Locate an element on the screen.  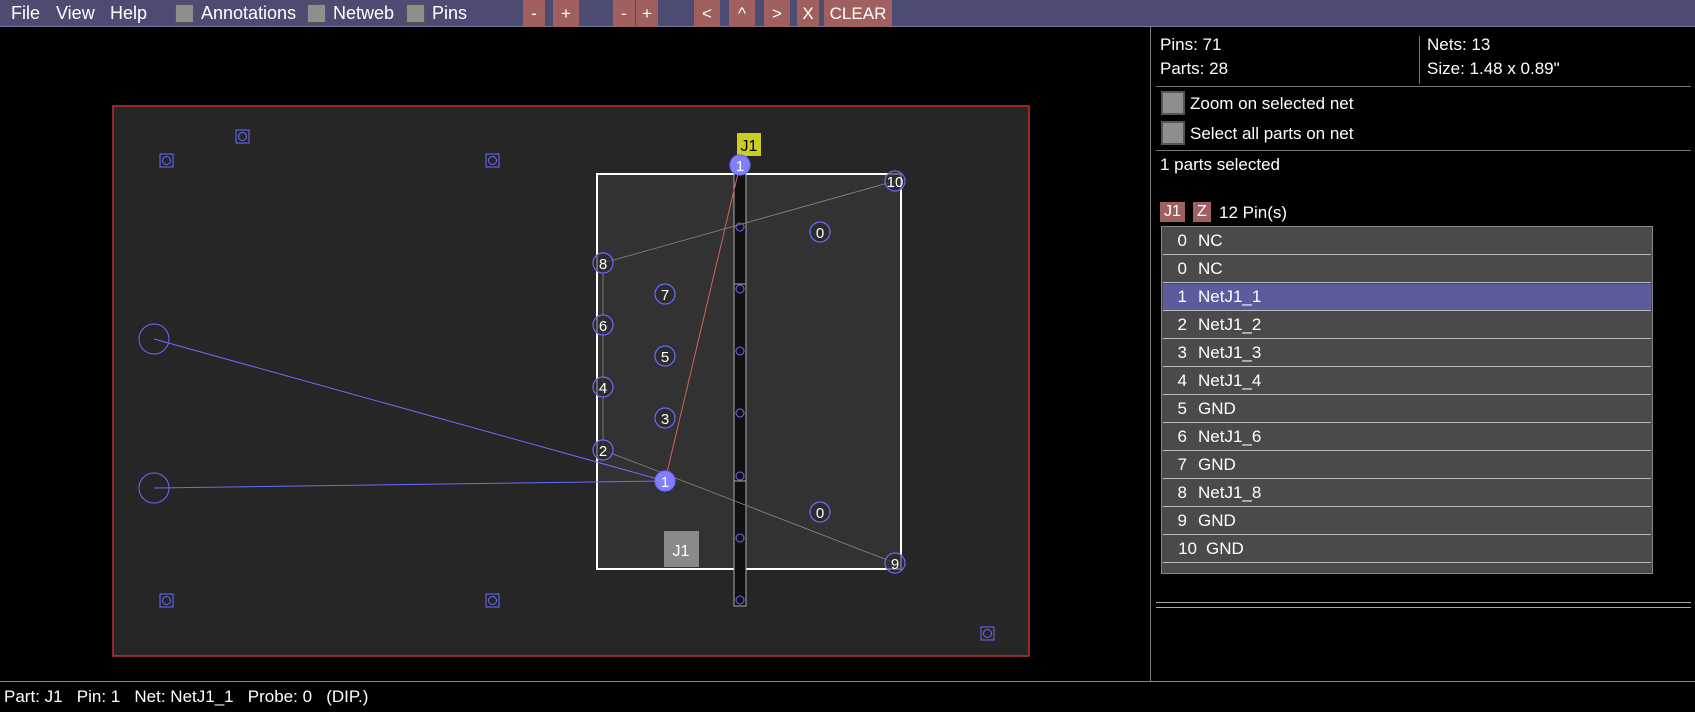
pin-row: 10 GND is located at coordinates (1407, 549).